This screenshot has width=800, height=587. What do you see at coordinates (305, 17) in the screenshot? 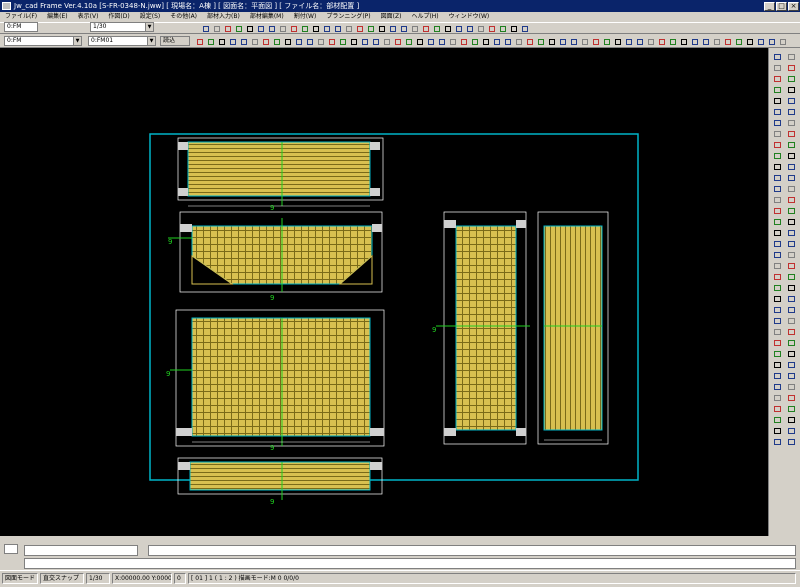
I see `menu-item: 割付(W)` at bounding box center [305, 17].